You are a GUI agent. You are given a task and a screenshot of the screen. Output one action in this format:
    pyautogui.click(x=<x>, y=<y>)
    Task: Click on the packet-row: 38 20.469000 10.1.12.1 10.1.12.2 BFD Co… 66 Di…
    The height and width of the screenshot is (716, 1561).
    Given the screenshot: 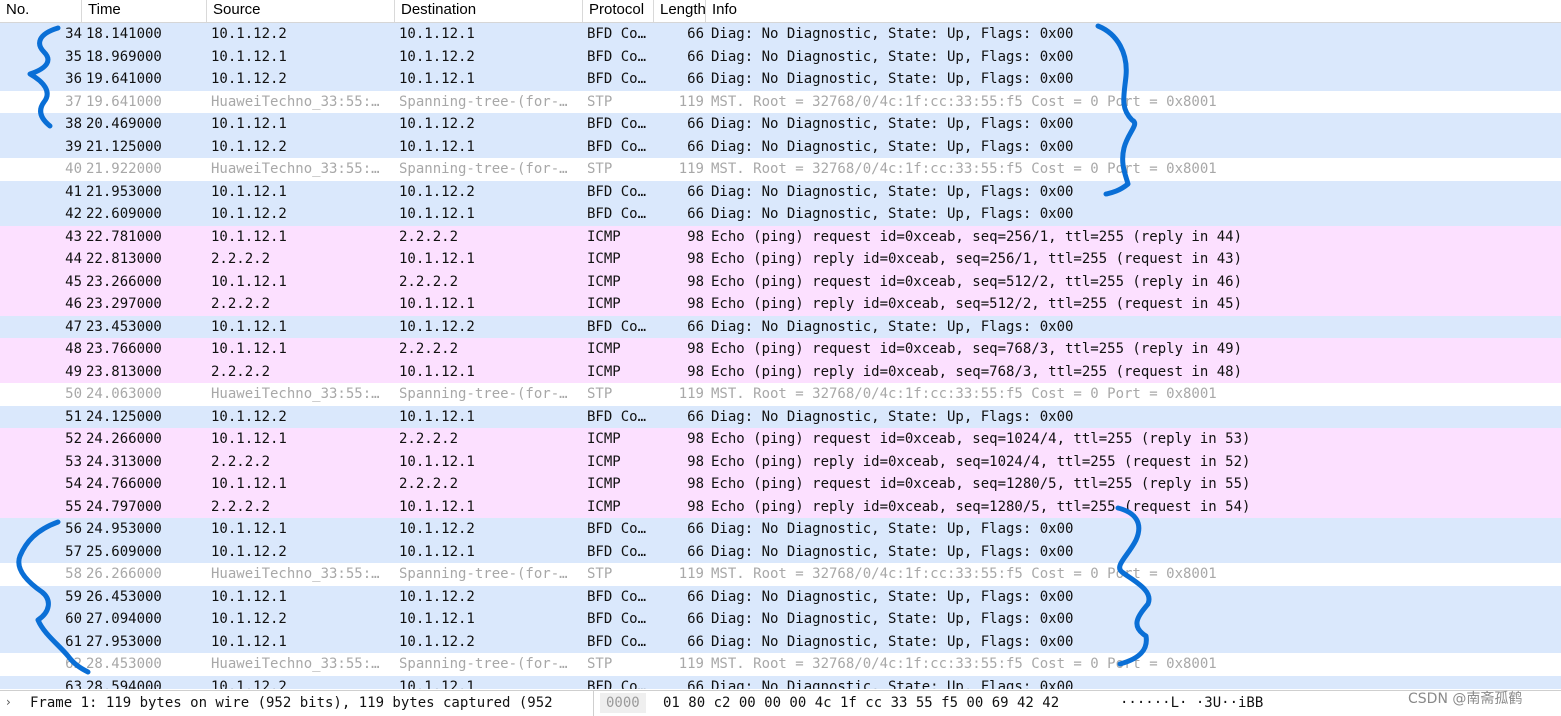 What is the action you would take?
    pyautogui.click(x=780, y=124)
    